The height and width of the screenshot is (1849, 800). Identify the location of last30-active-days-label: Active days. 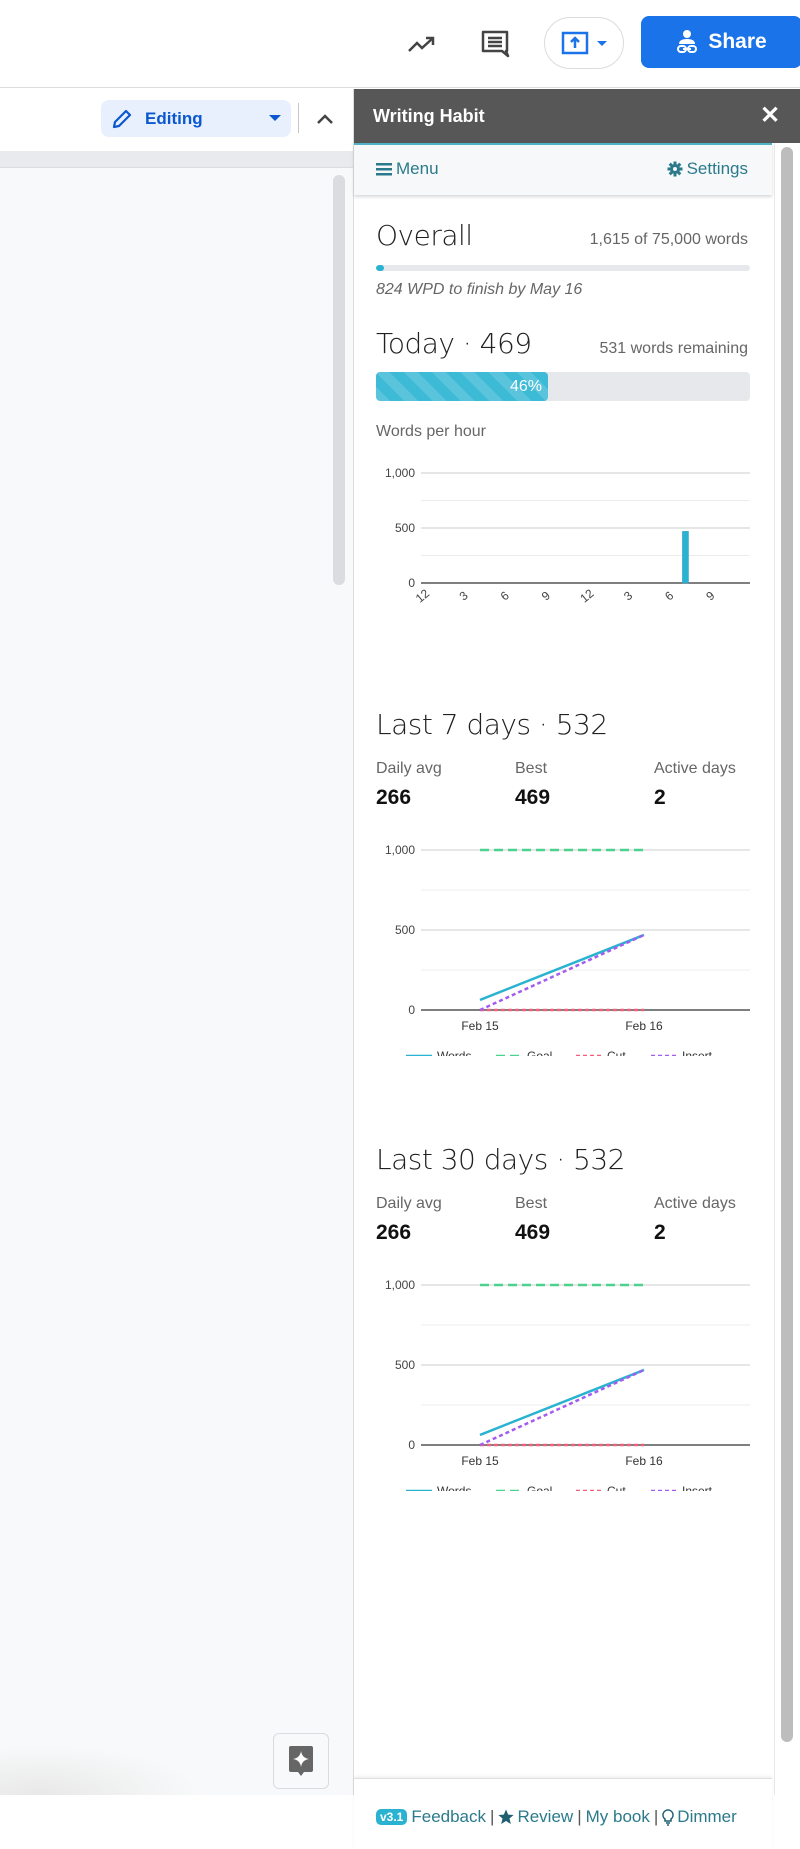
(695, 1203).